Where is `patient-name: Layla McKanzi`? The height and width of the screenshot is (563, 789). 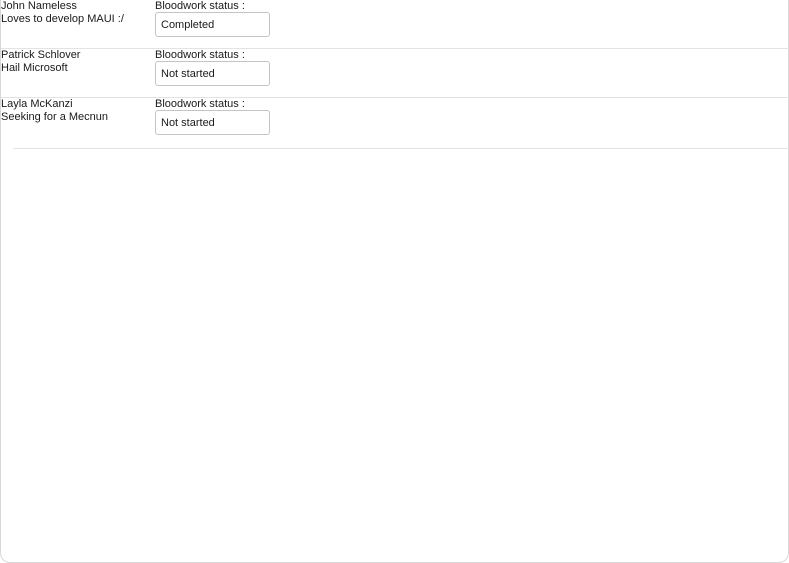
patient-name: Layla McKanzi is located at coordinates (37, 104).